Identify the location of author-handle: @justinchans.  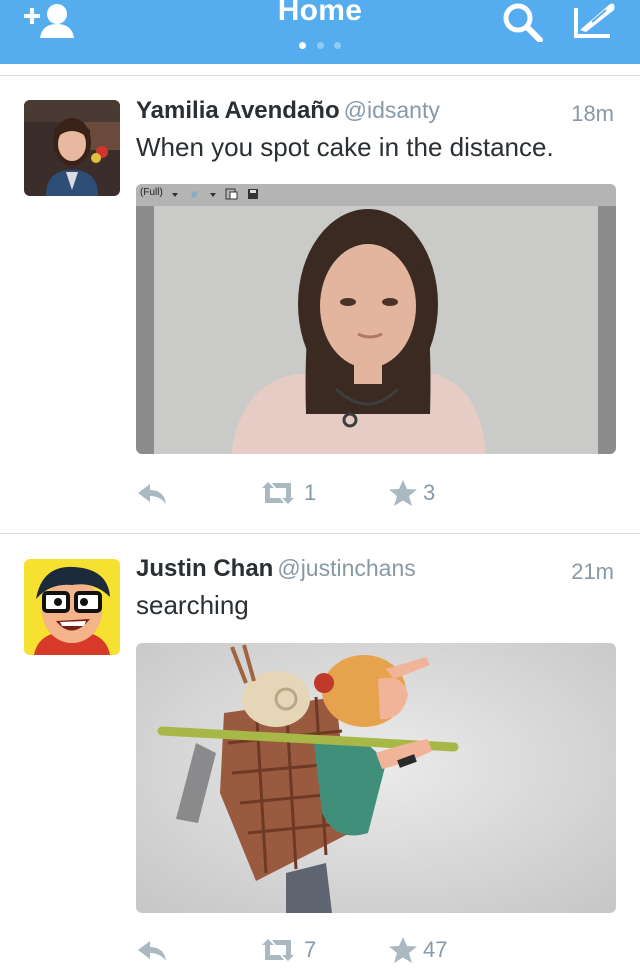
(346, 568).